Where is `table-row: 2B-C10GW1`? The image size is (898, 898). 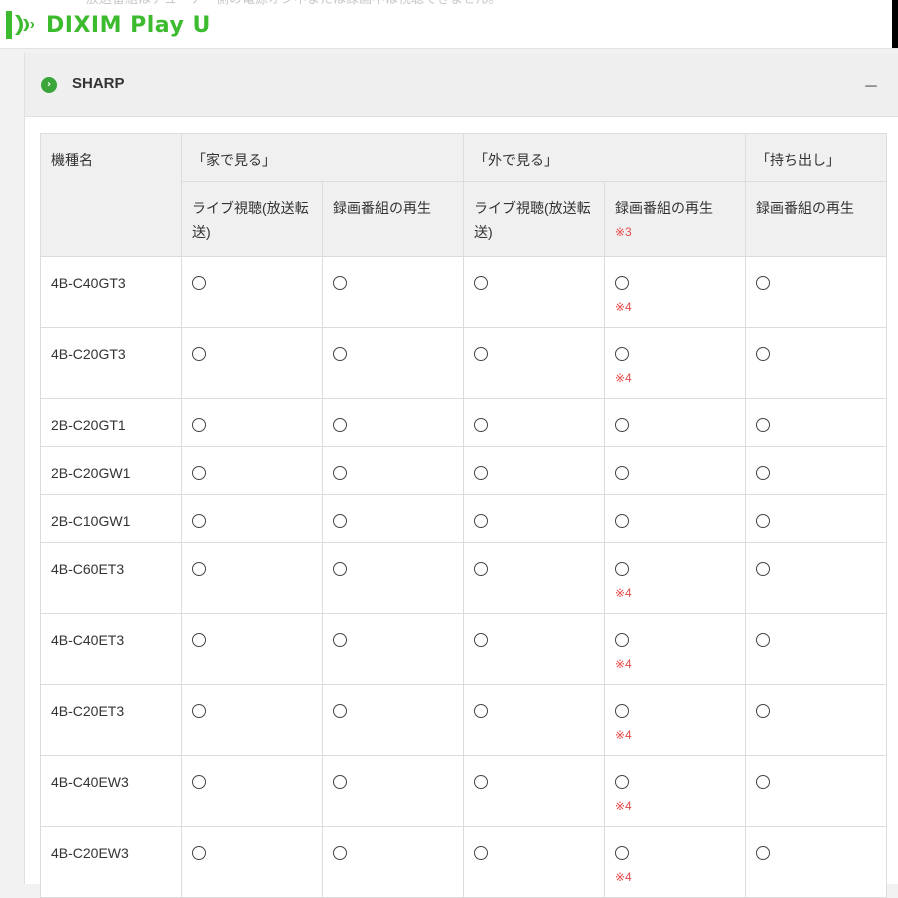 table-row: 2B-C10GW1 is located at coordinates (463, 518).